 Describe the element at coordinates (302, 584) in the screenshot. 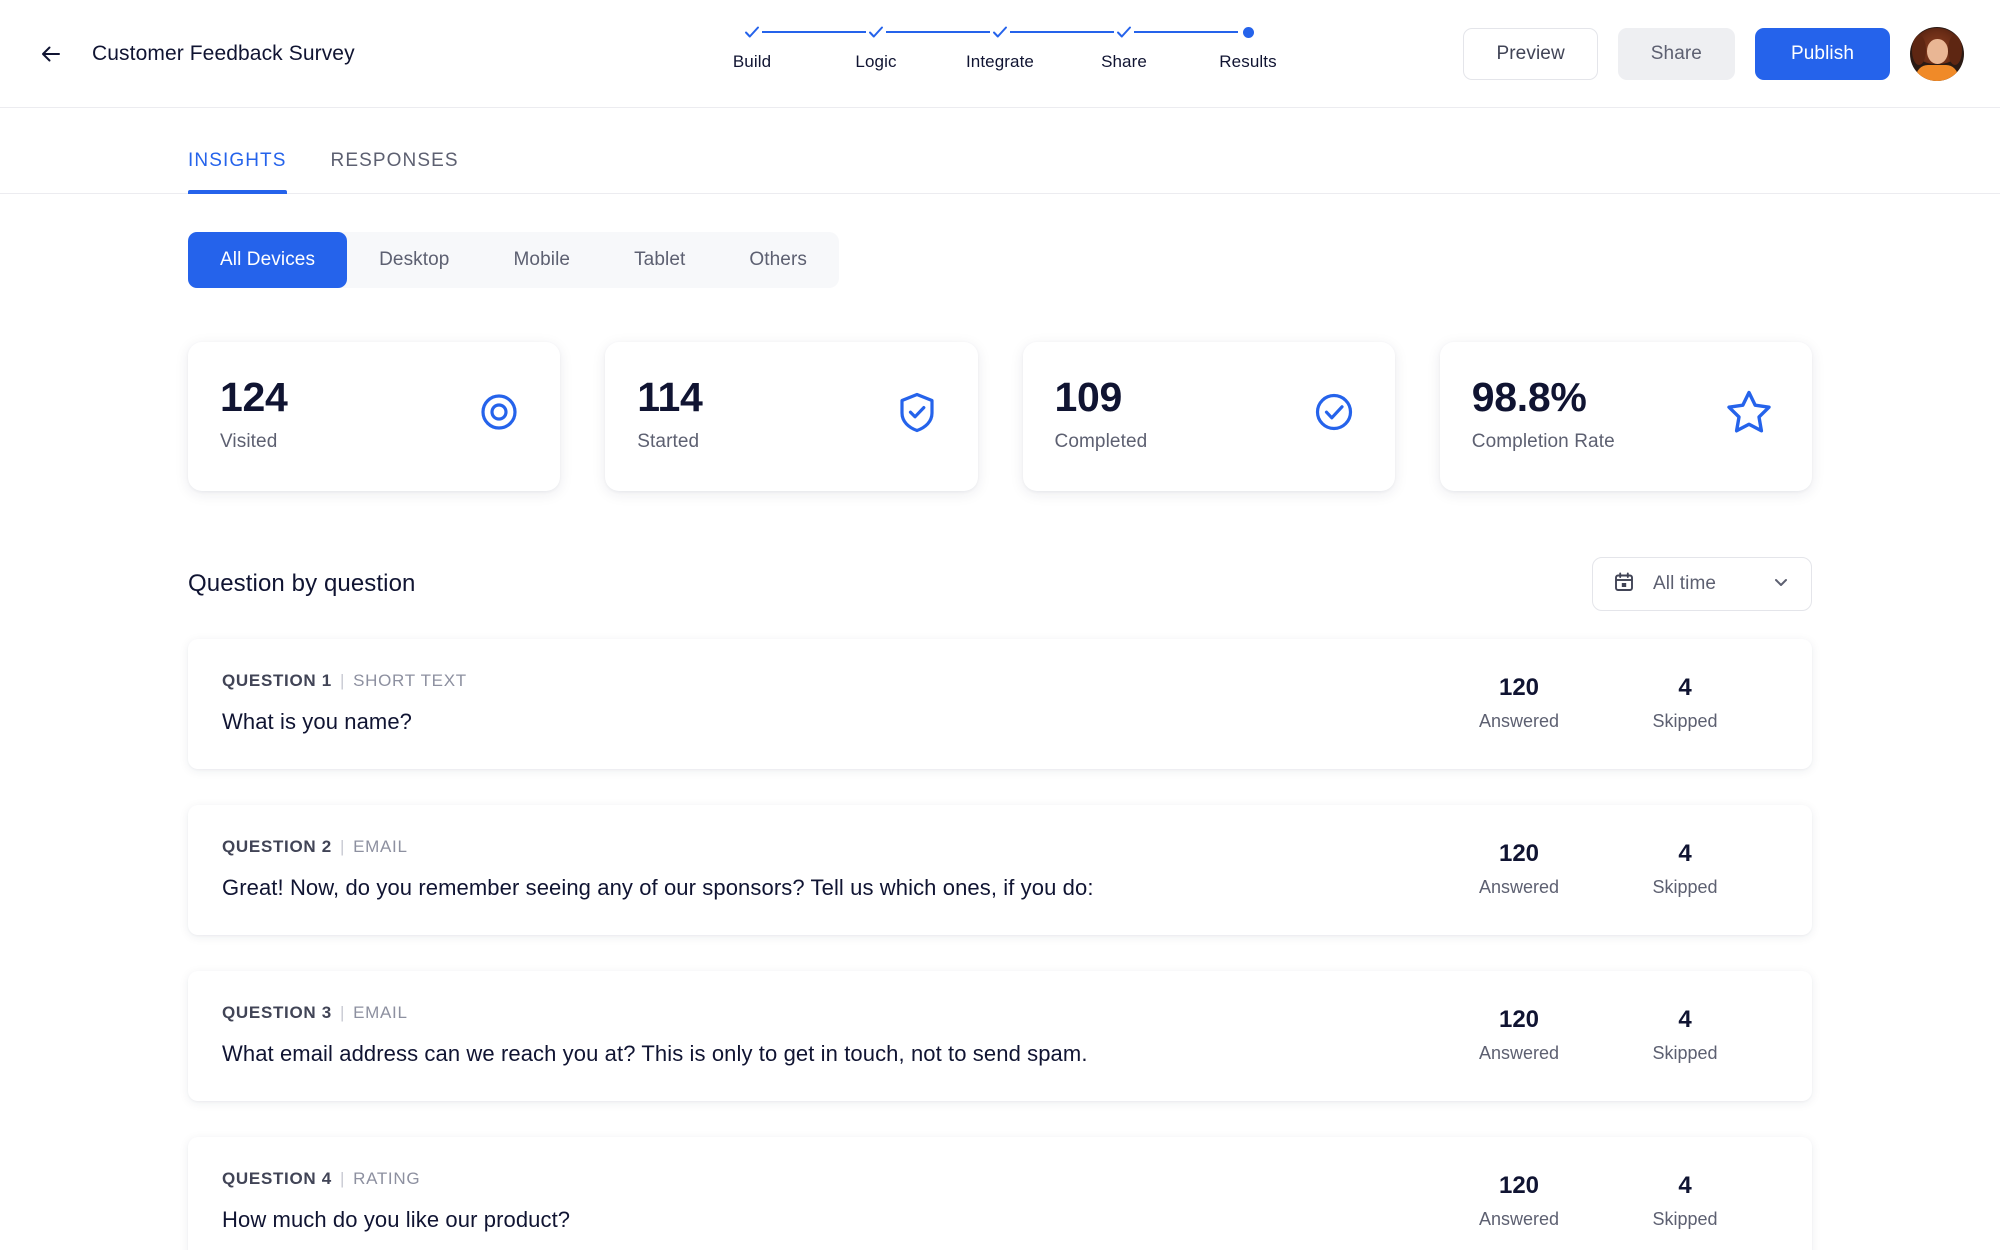

I see `section-title: Question by question` at that location.